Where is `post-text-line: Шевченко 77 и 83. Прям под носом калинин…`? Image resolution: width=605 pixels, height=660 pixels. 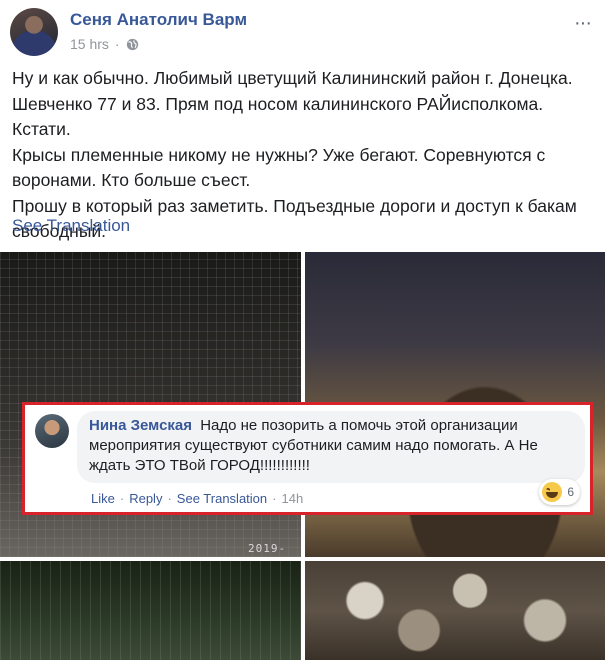
post-text-line: Шевченко 77 и 83. Прям под носом калинин… is located at coordinates (280, 116).